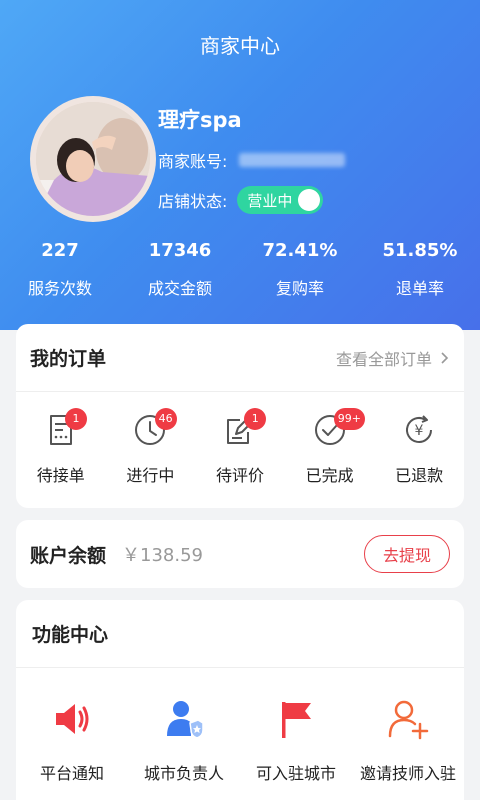 Image resolution: width=480 pixels, height=800 pixels. I want to click on stat-service-count: 227 服务次数, so click(60, 269).